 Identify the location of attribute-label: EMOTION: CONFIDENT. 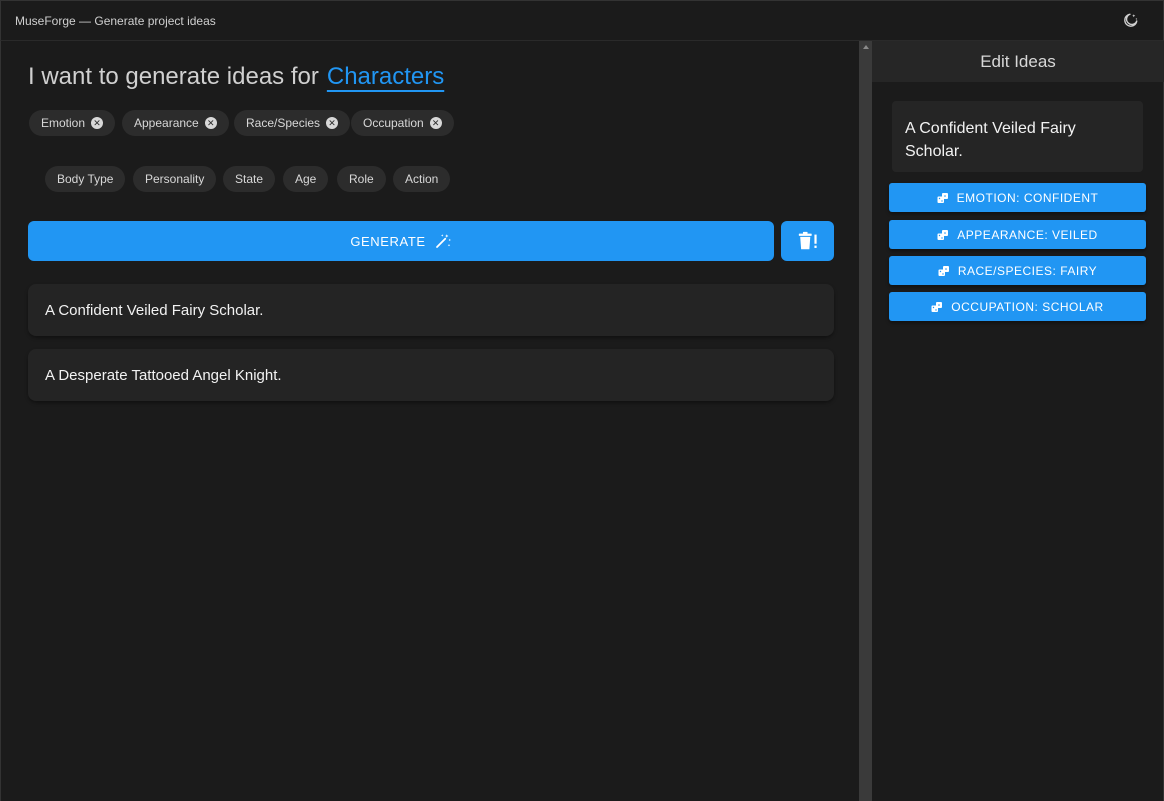
(1027, 197).